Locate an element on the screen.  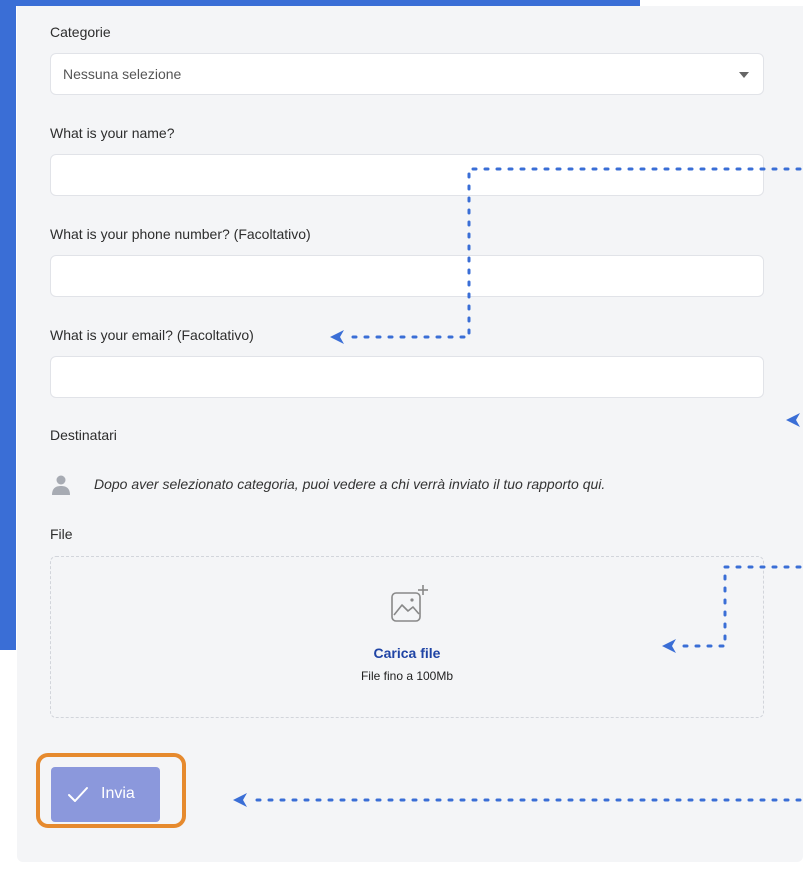
submit-button: Invia is located at coordinates (105, 794).